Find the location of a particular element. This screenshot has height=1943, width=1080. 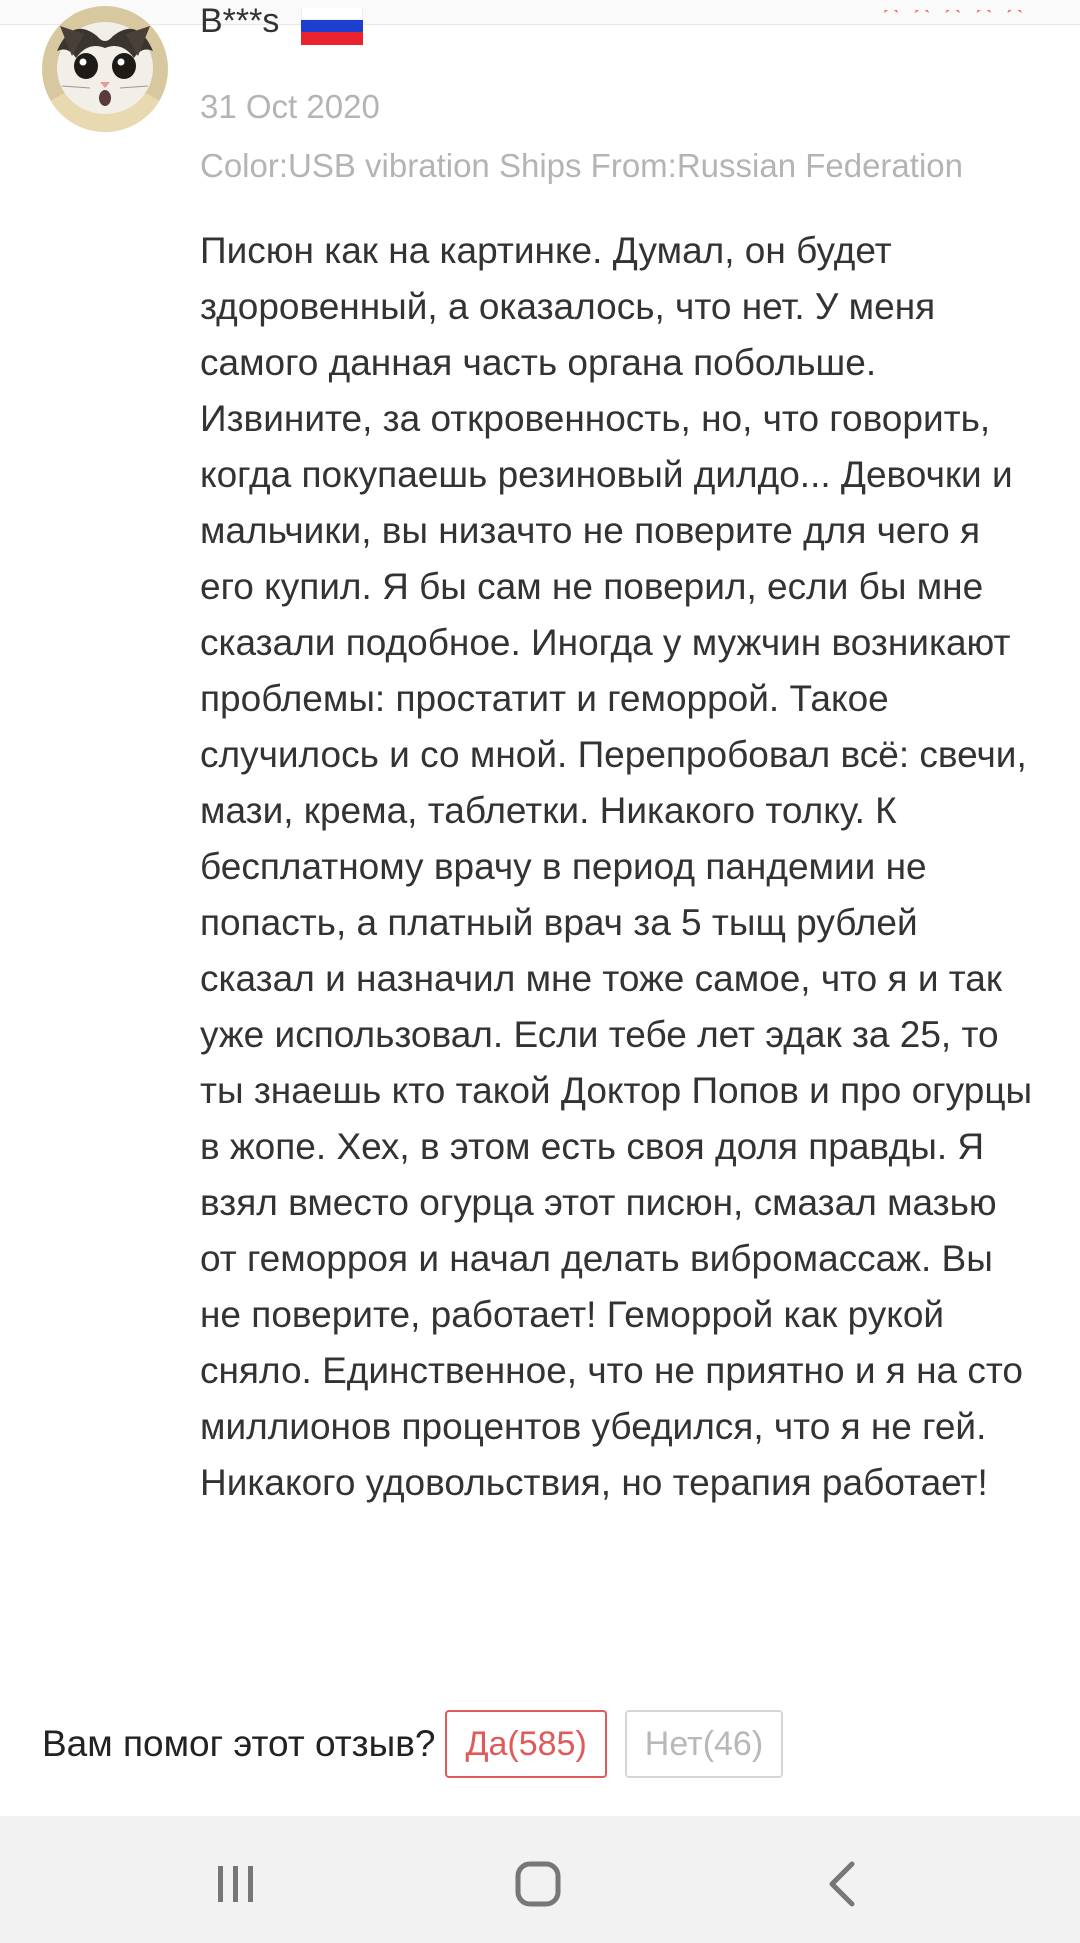

rating-stars: ★★★★★ is located at coordinates (955, 20).